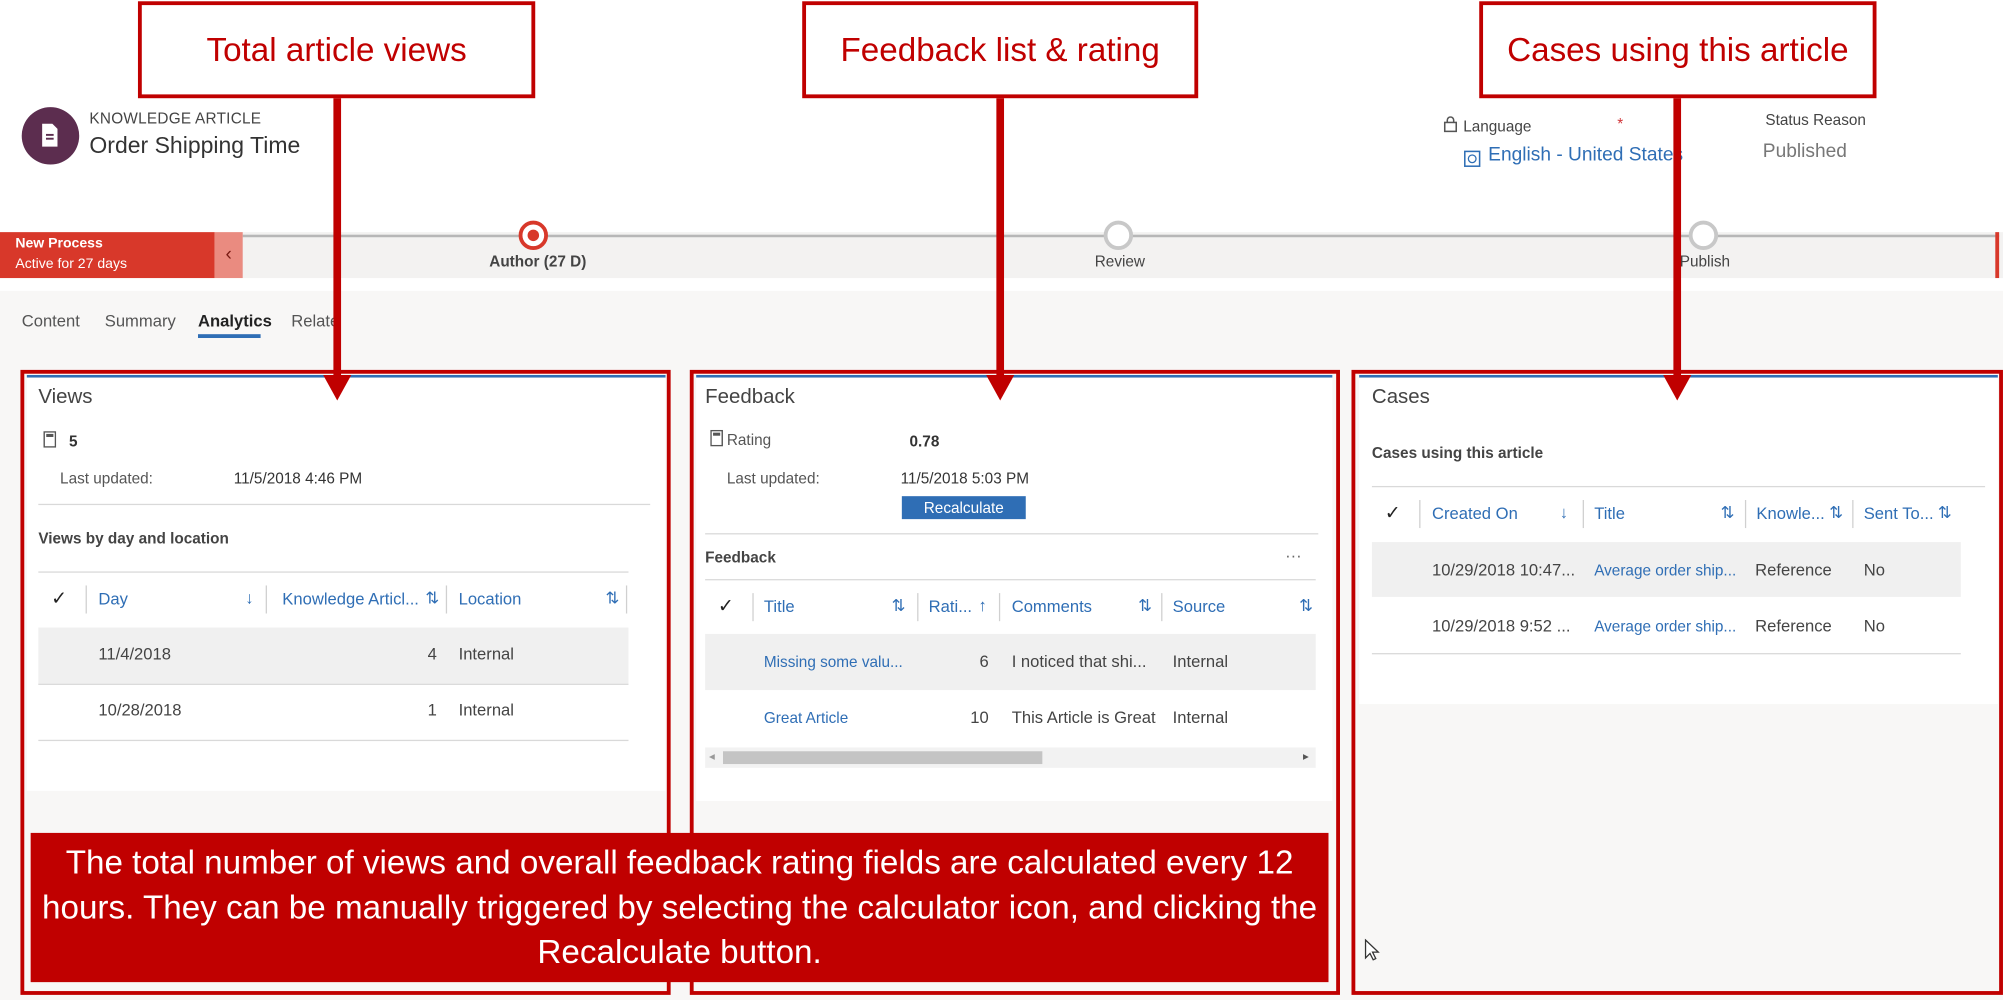  I want to click on stage-review-label: Review, so click(1120, 262).